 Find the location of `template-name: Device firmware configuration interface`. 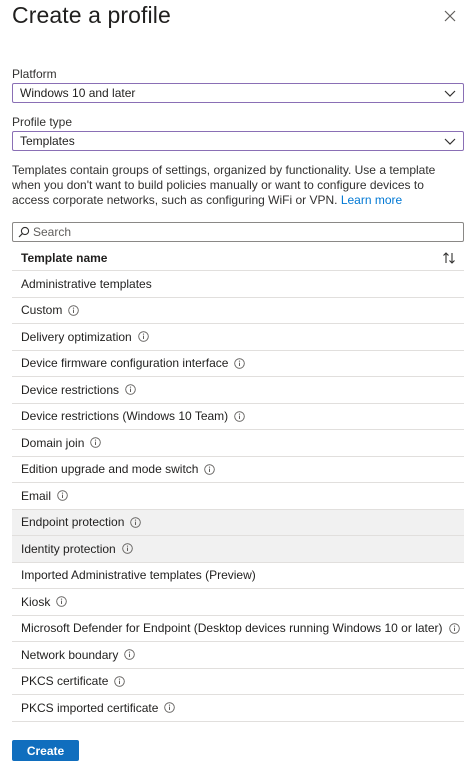

template-name: Device firmware configuration interface is located at coordinates (125, 363).